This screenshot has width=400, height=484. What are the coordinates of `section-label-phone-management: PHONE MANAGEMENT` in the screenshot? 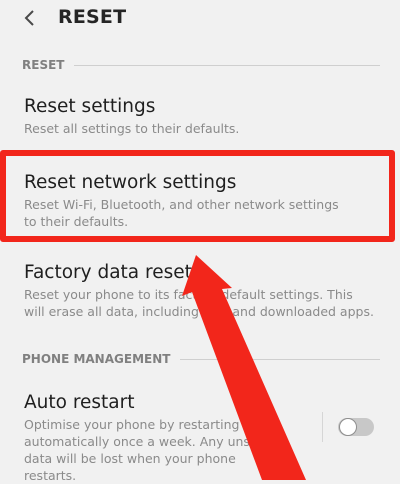 It's located at (96, 359).